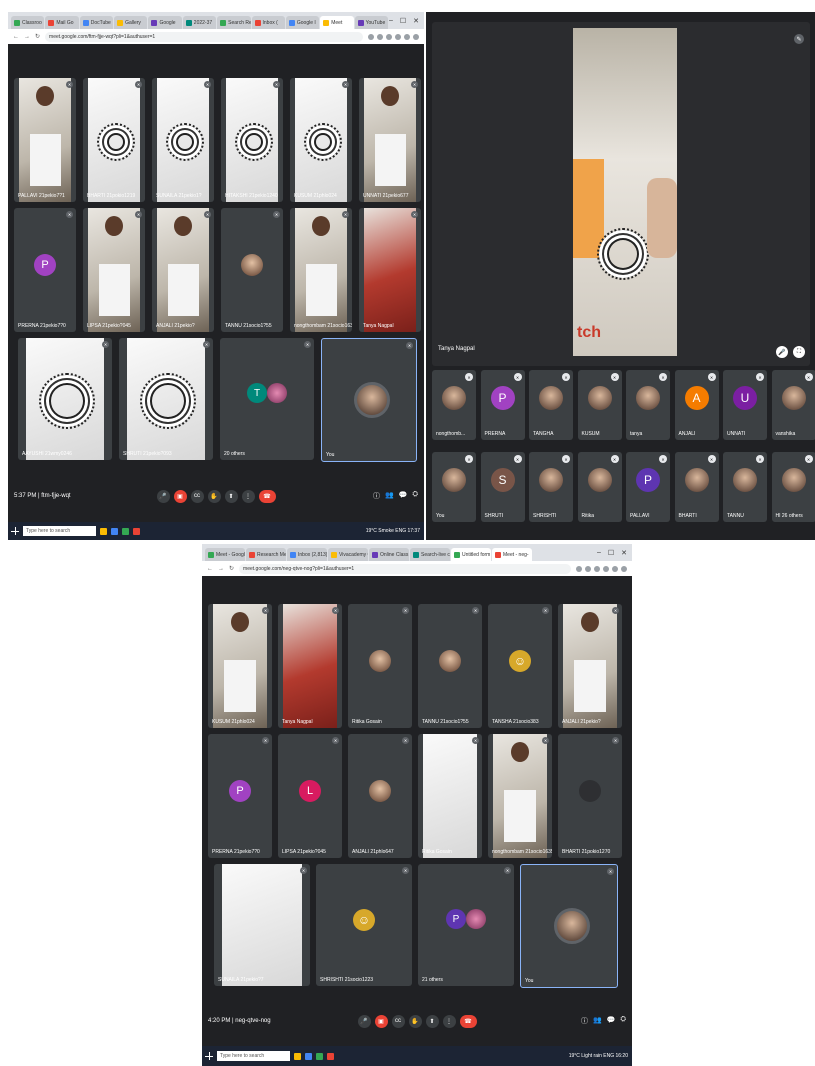  I want to click on browser-tab: Vivacademy Cl, so click(348, 554).